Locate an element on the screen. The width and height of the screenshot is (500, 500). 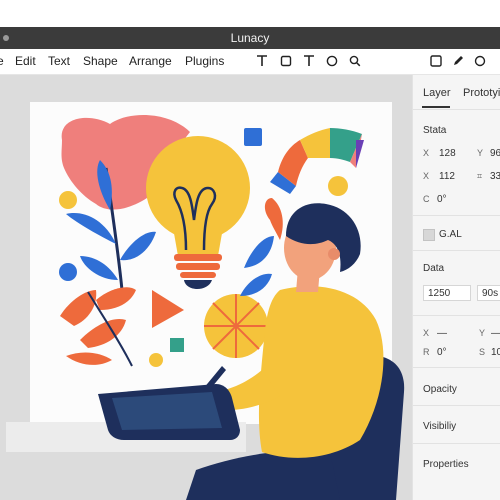
lightbulb-shape is located at coordinates (198, 212).